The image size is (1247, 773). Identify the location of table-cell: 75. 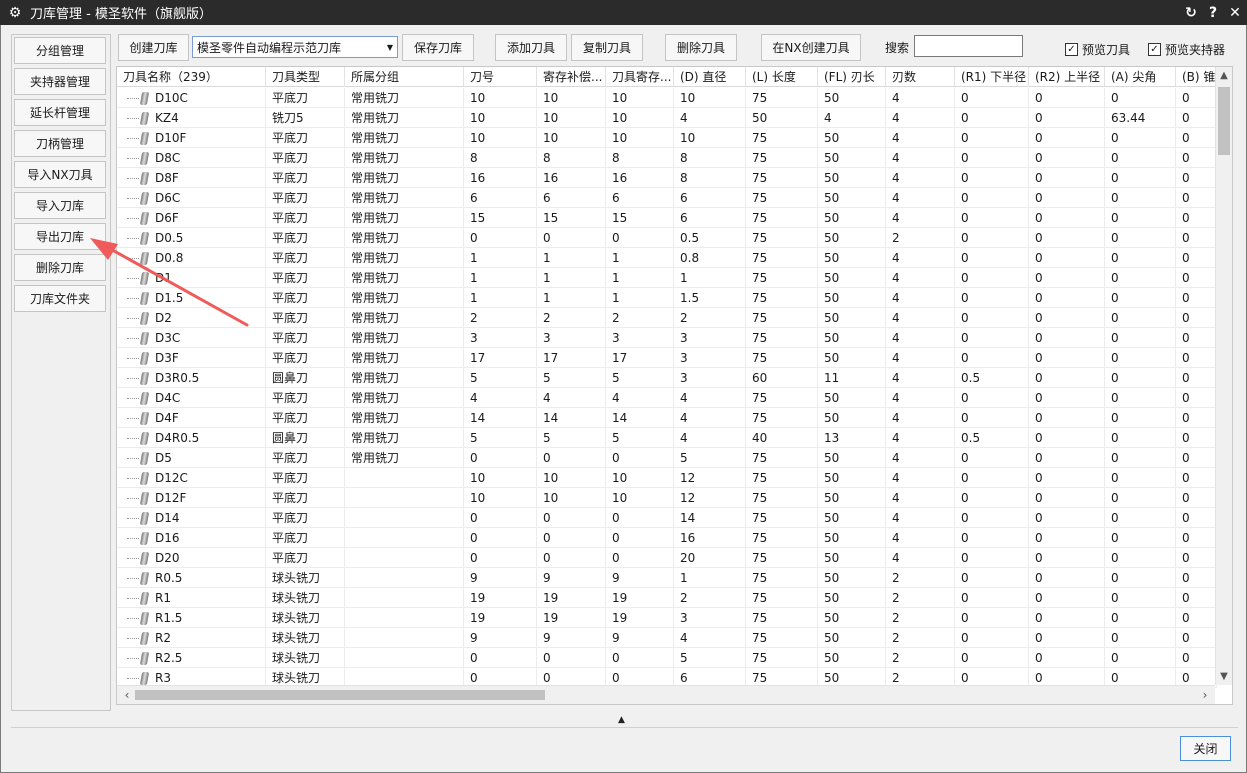
(782, 258).